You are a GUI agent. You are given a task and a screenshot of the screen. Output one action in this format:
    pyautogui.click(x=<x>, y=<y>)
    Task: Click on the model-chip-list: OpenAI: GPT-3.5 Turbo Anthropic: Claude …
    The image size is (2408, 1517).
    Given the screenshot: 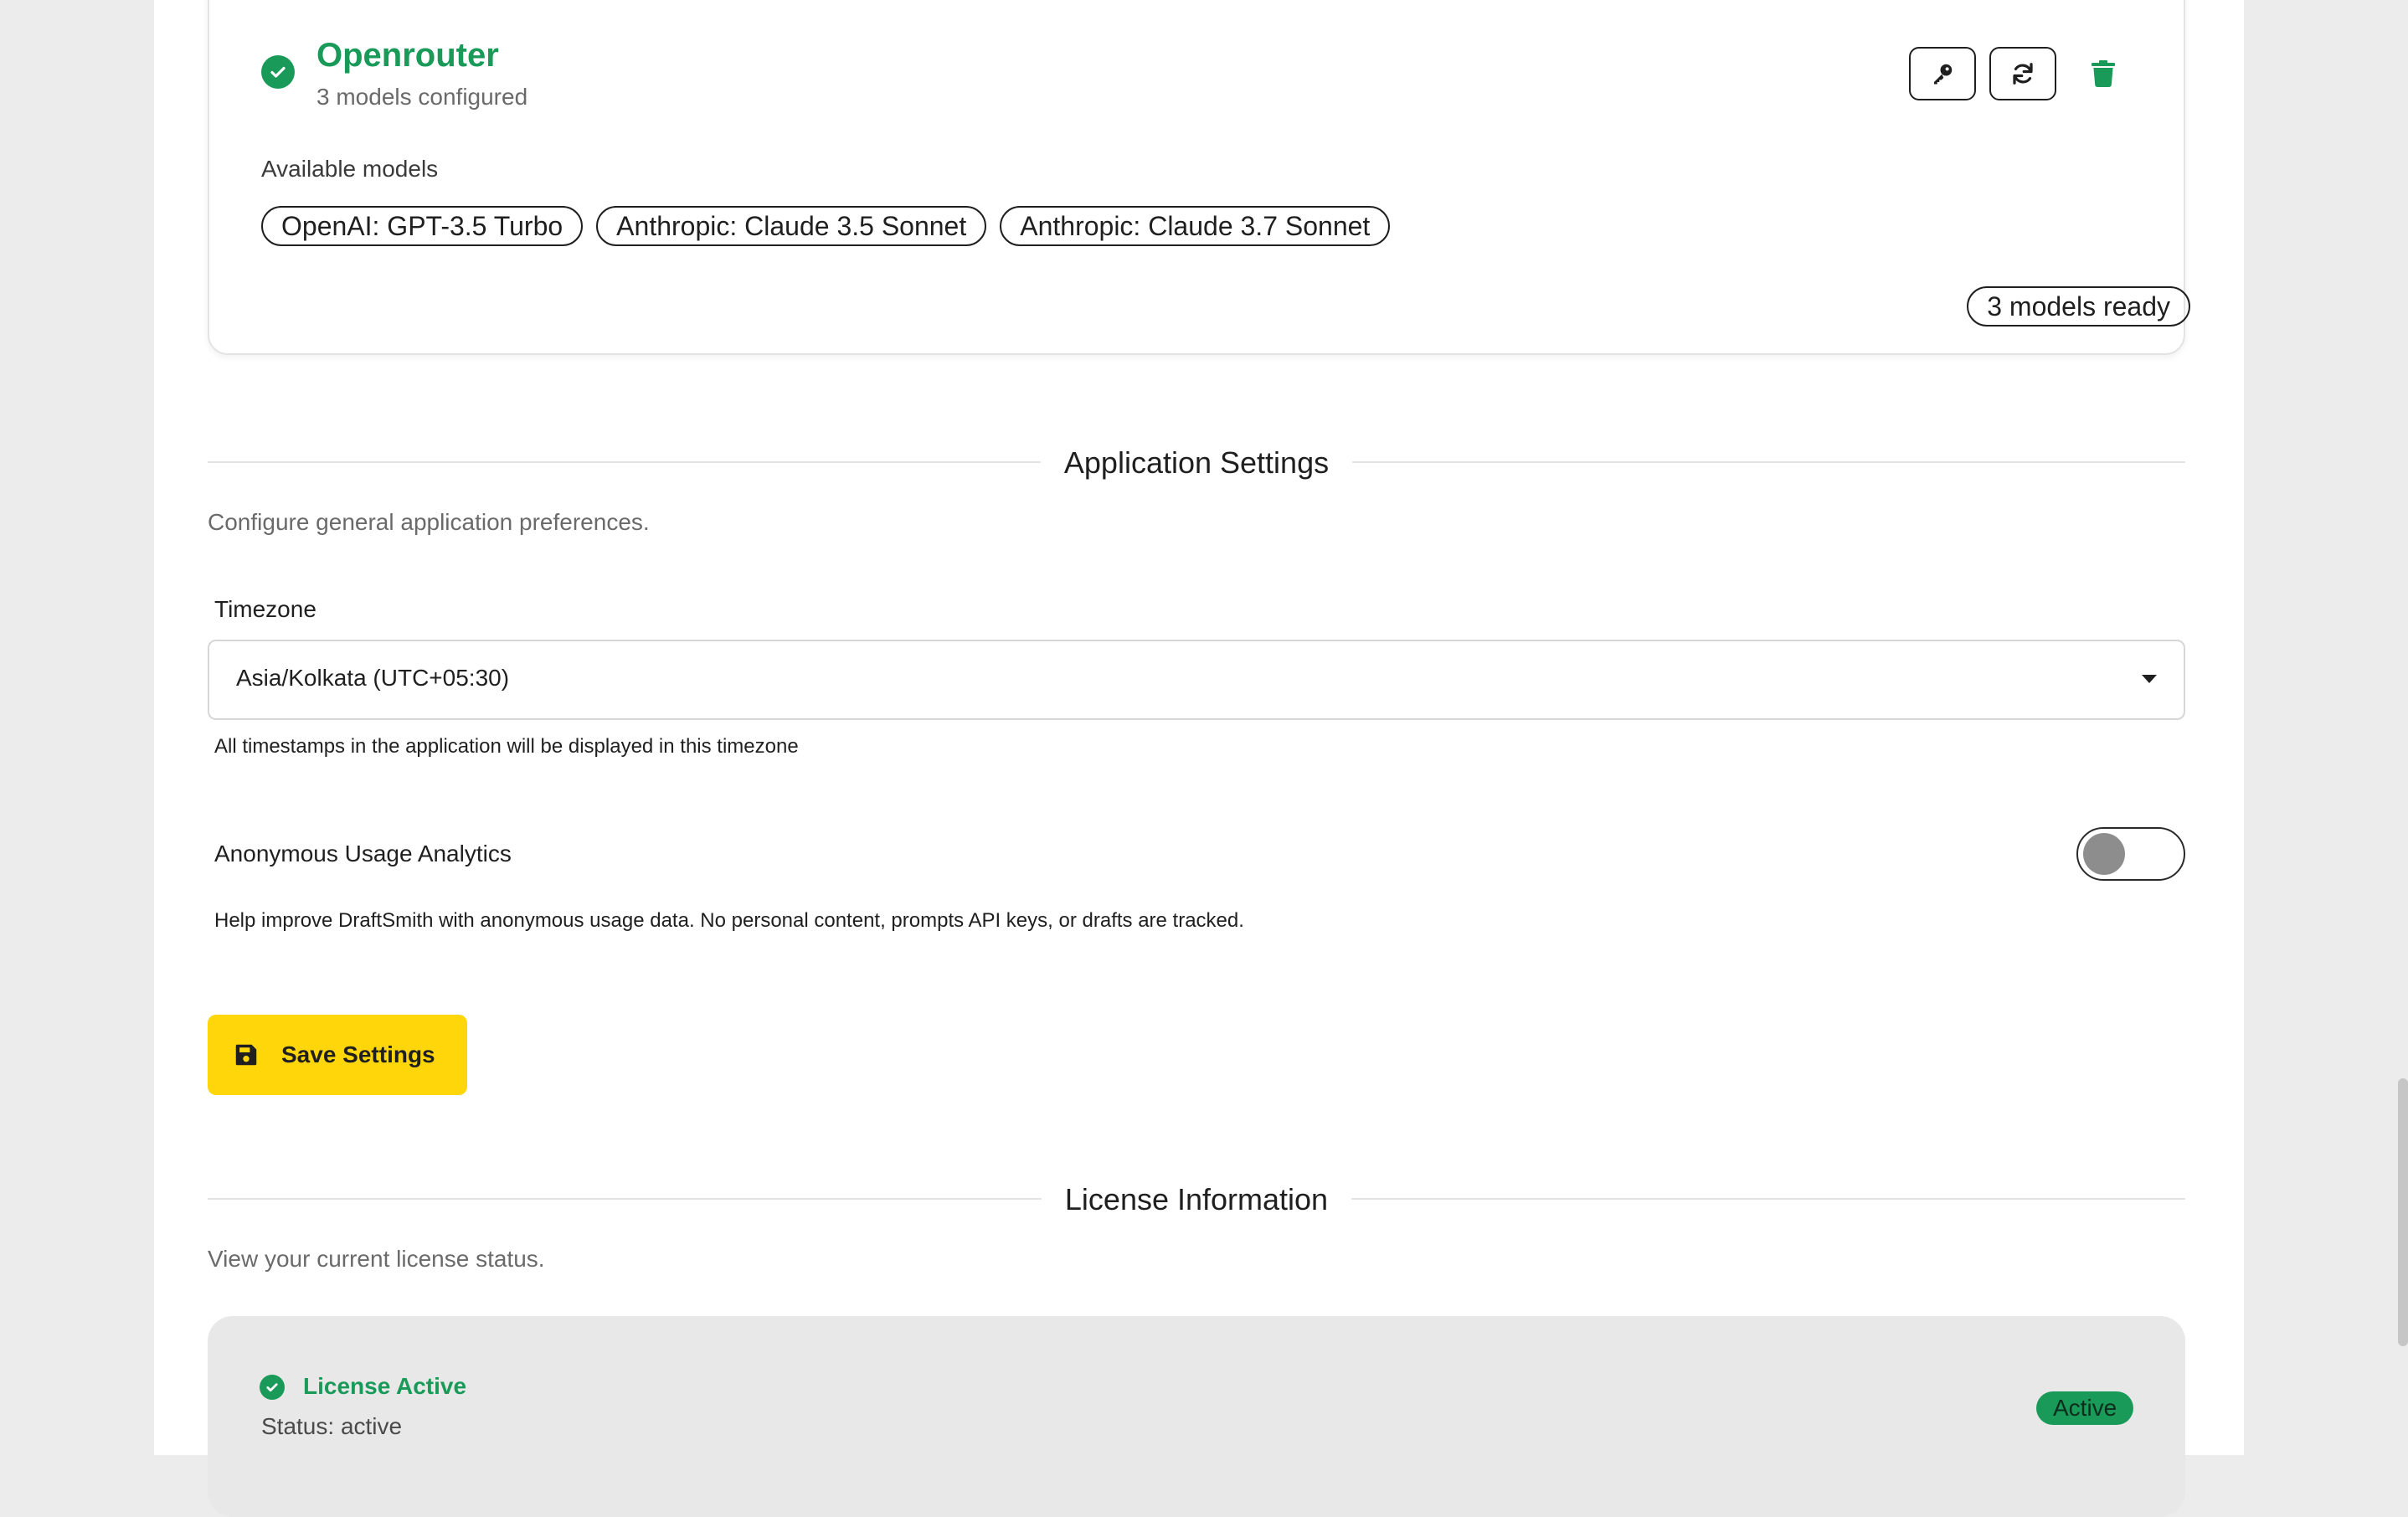 What is the action you would take?
    pyautogui.click(x=826, y=226)
    